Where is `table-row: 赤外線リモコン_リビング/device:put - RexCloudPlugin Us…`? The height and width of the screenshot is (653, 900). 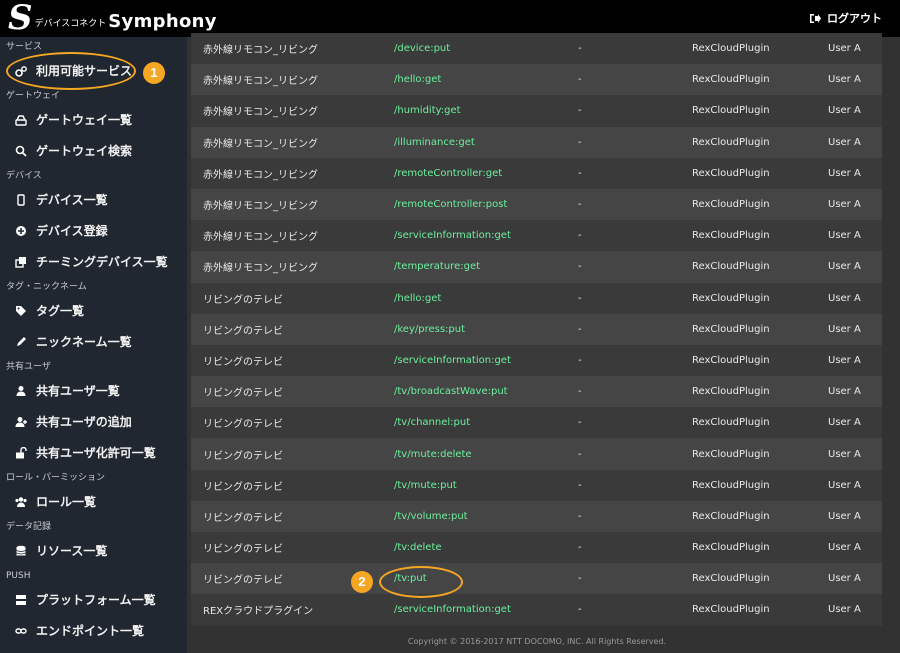
table-row: 赤外線リモコン_リビング/device:put - RexCloudPlugin Us… is located at coordinates (536, 49).